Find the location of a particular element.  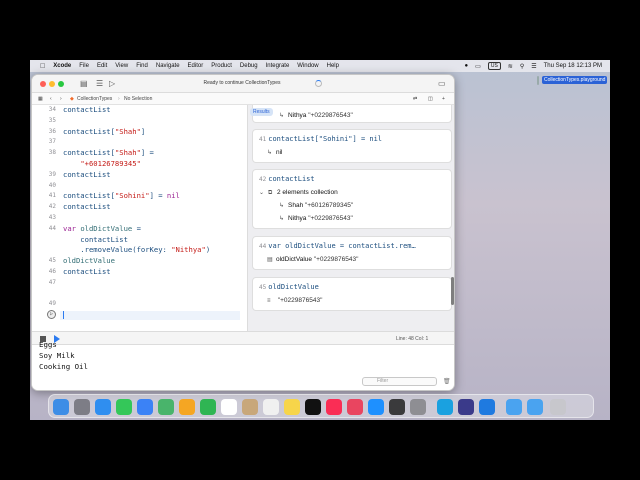

notes-icon is located at coordinates (292, 407).